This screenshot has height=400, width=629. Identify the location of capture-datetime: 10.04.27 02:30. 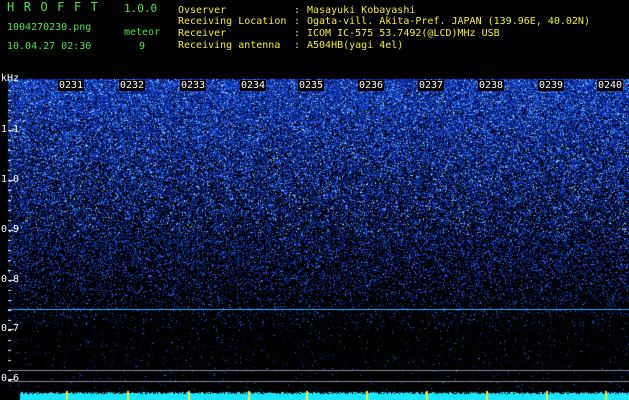
(49, 46).